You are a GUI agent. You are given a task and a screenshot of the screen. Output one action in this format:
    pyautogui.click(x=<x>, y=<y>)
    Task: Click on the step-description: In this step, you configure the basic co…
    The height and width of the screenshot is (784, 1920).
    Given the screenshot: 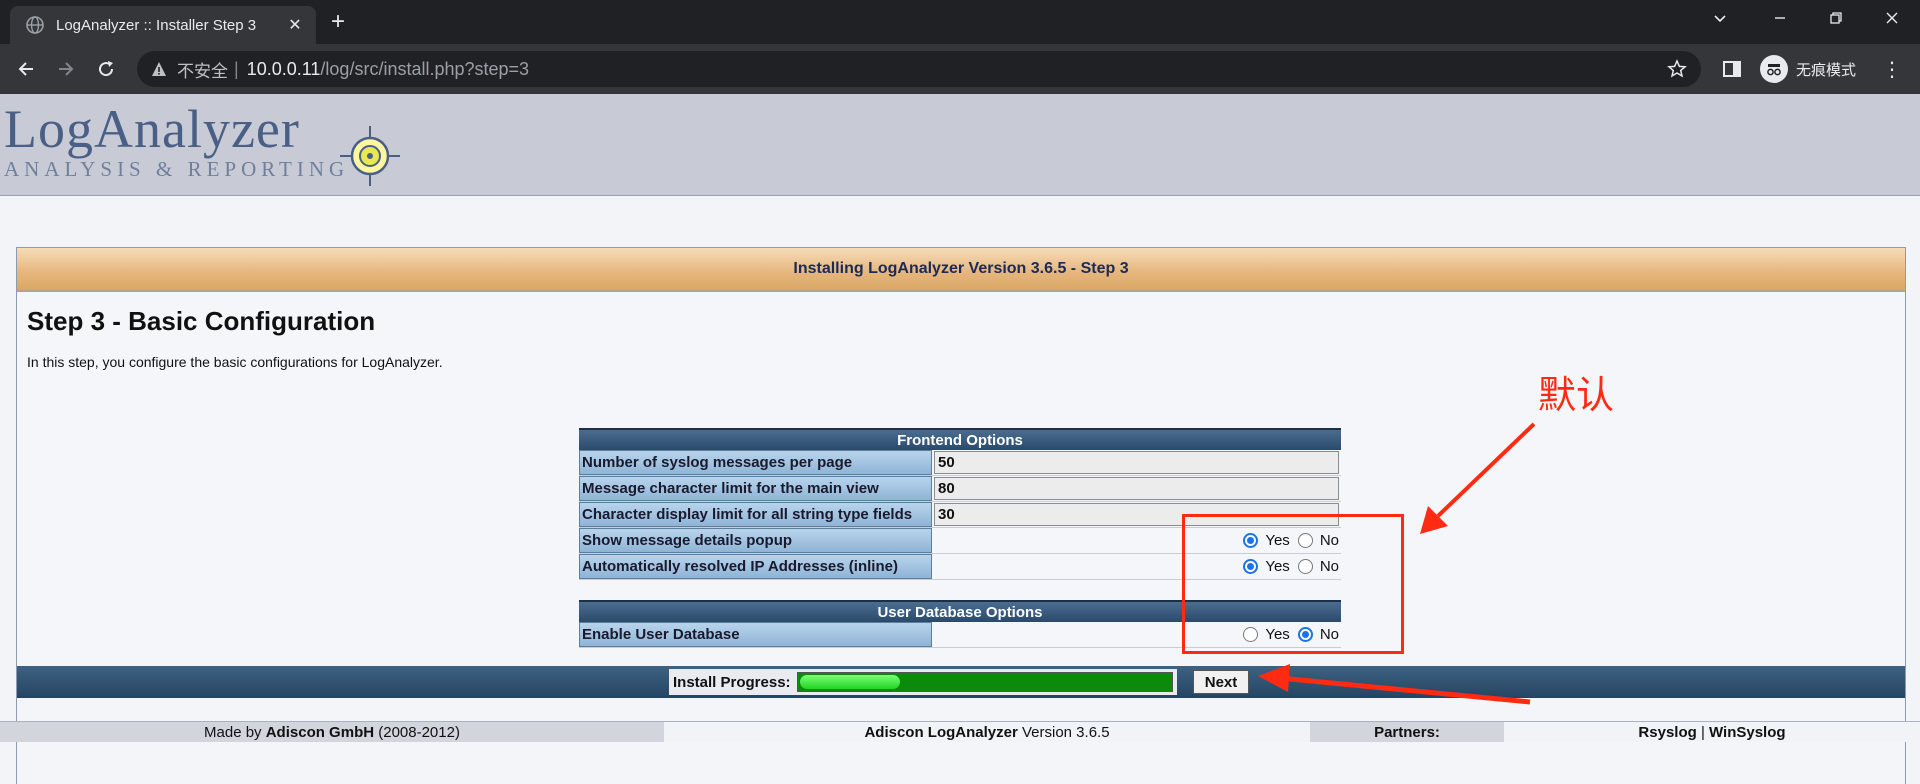 What is the action you would take?
    pyautogui.click(x=235, y=362)
    